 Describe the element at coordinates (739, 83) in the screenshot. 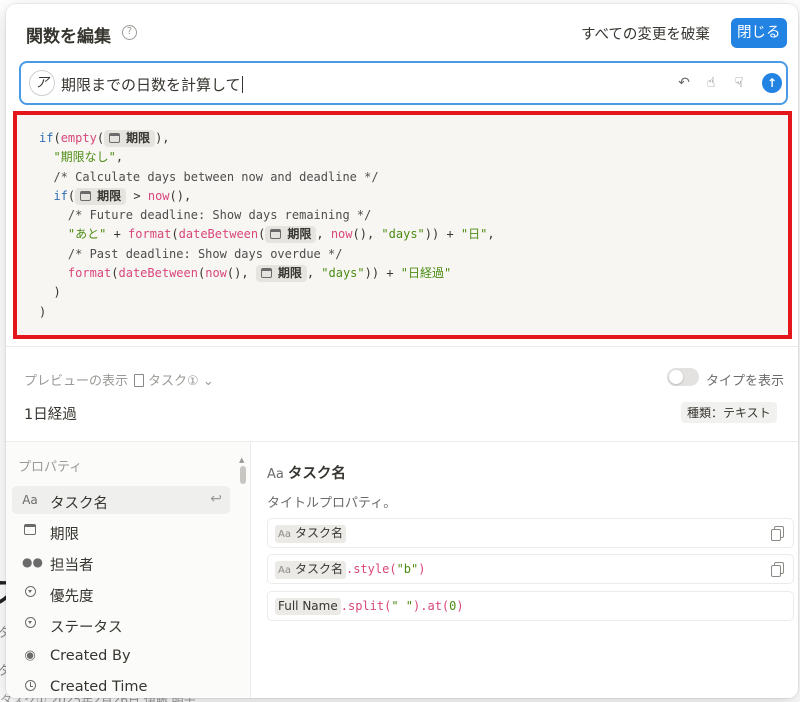

I see `thumbs-down-icon: ☟` at that location.